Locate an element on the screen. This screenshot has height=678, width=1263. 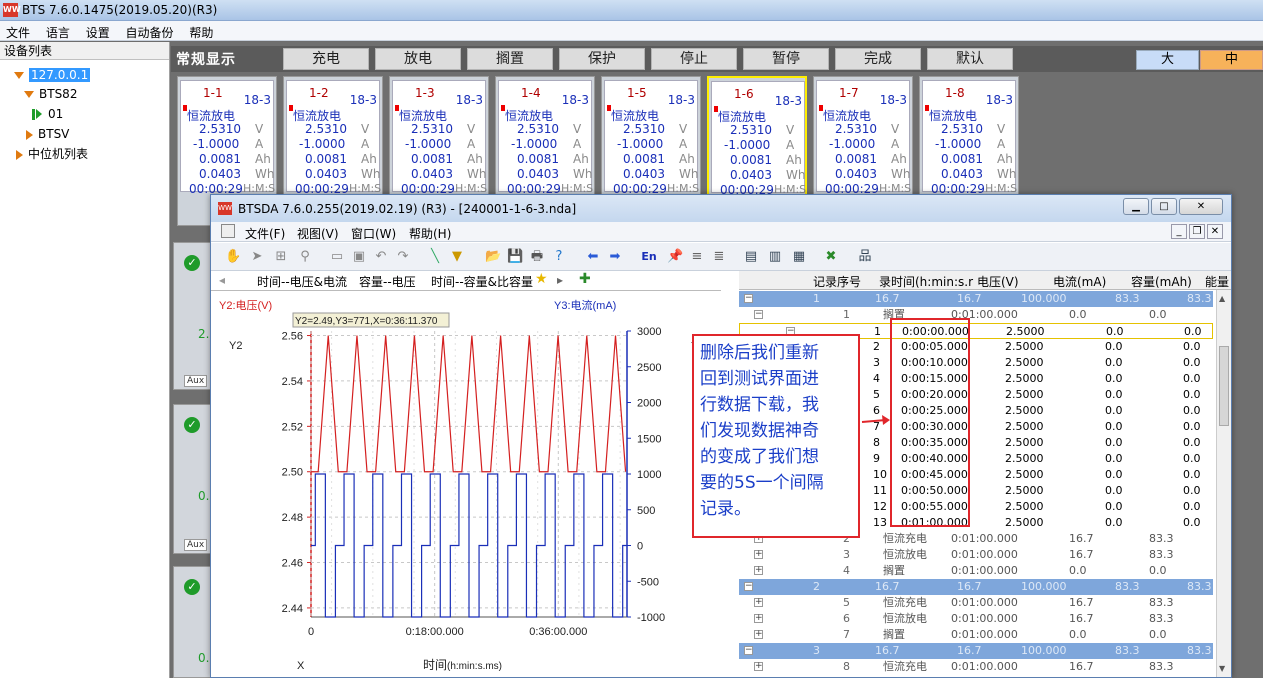
screen-icon: ▭ is located at coordinates (337, 257).